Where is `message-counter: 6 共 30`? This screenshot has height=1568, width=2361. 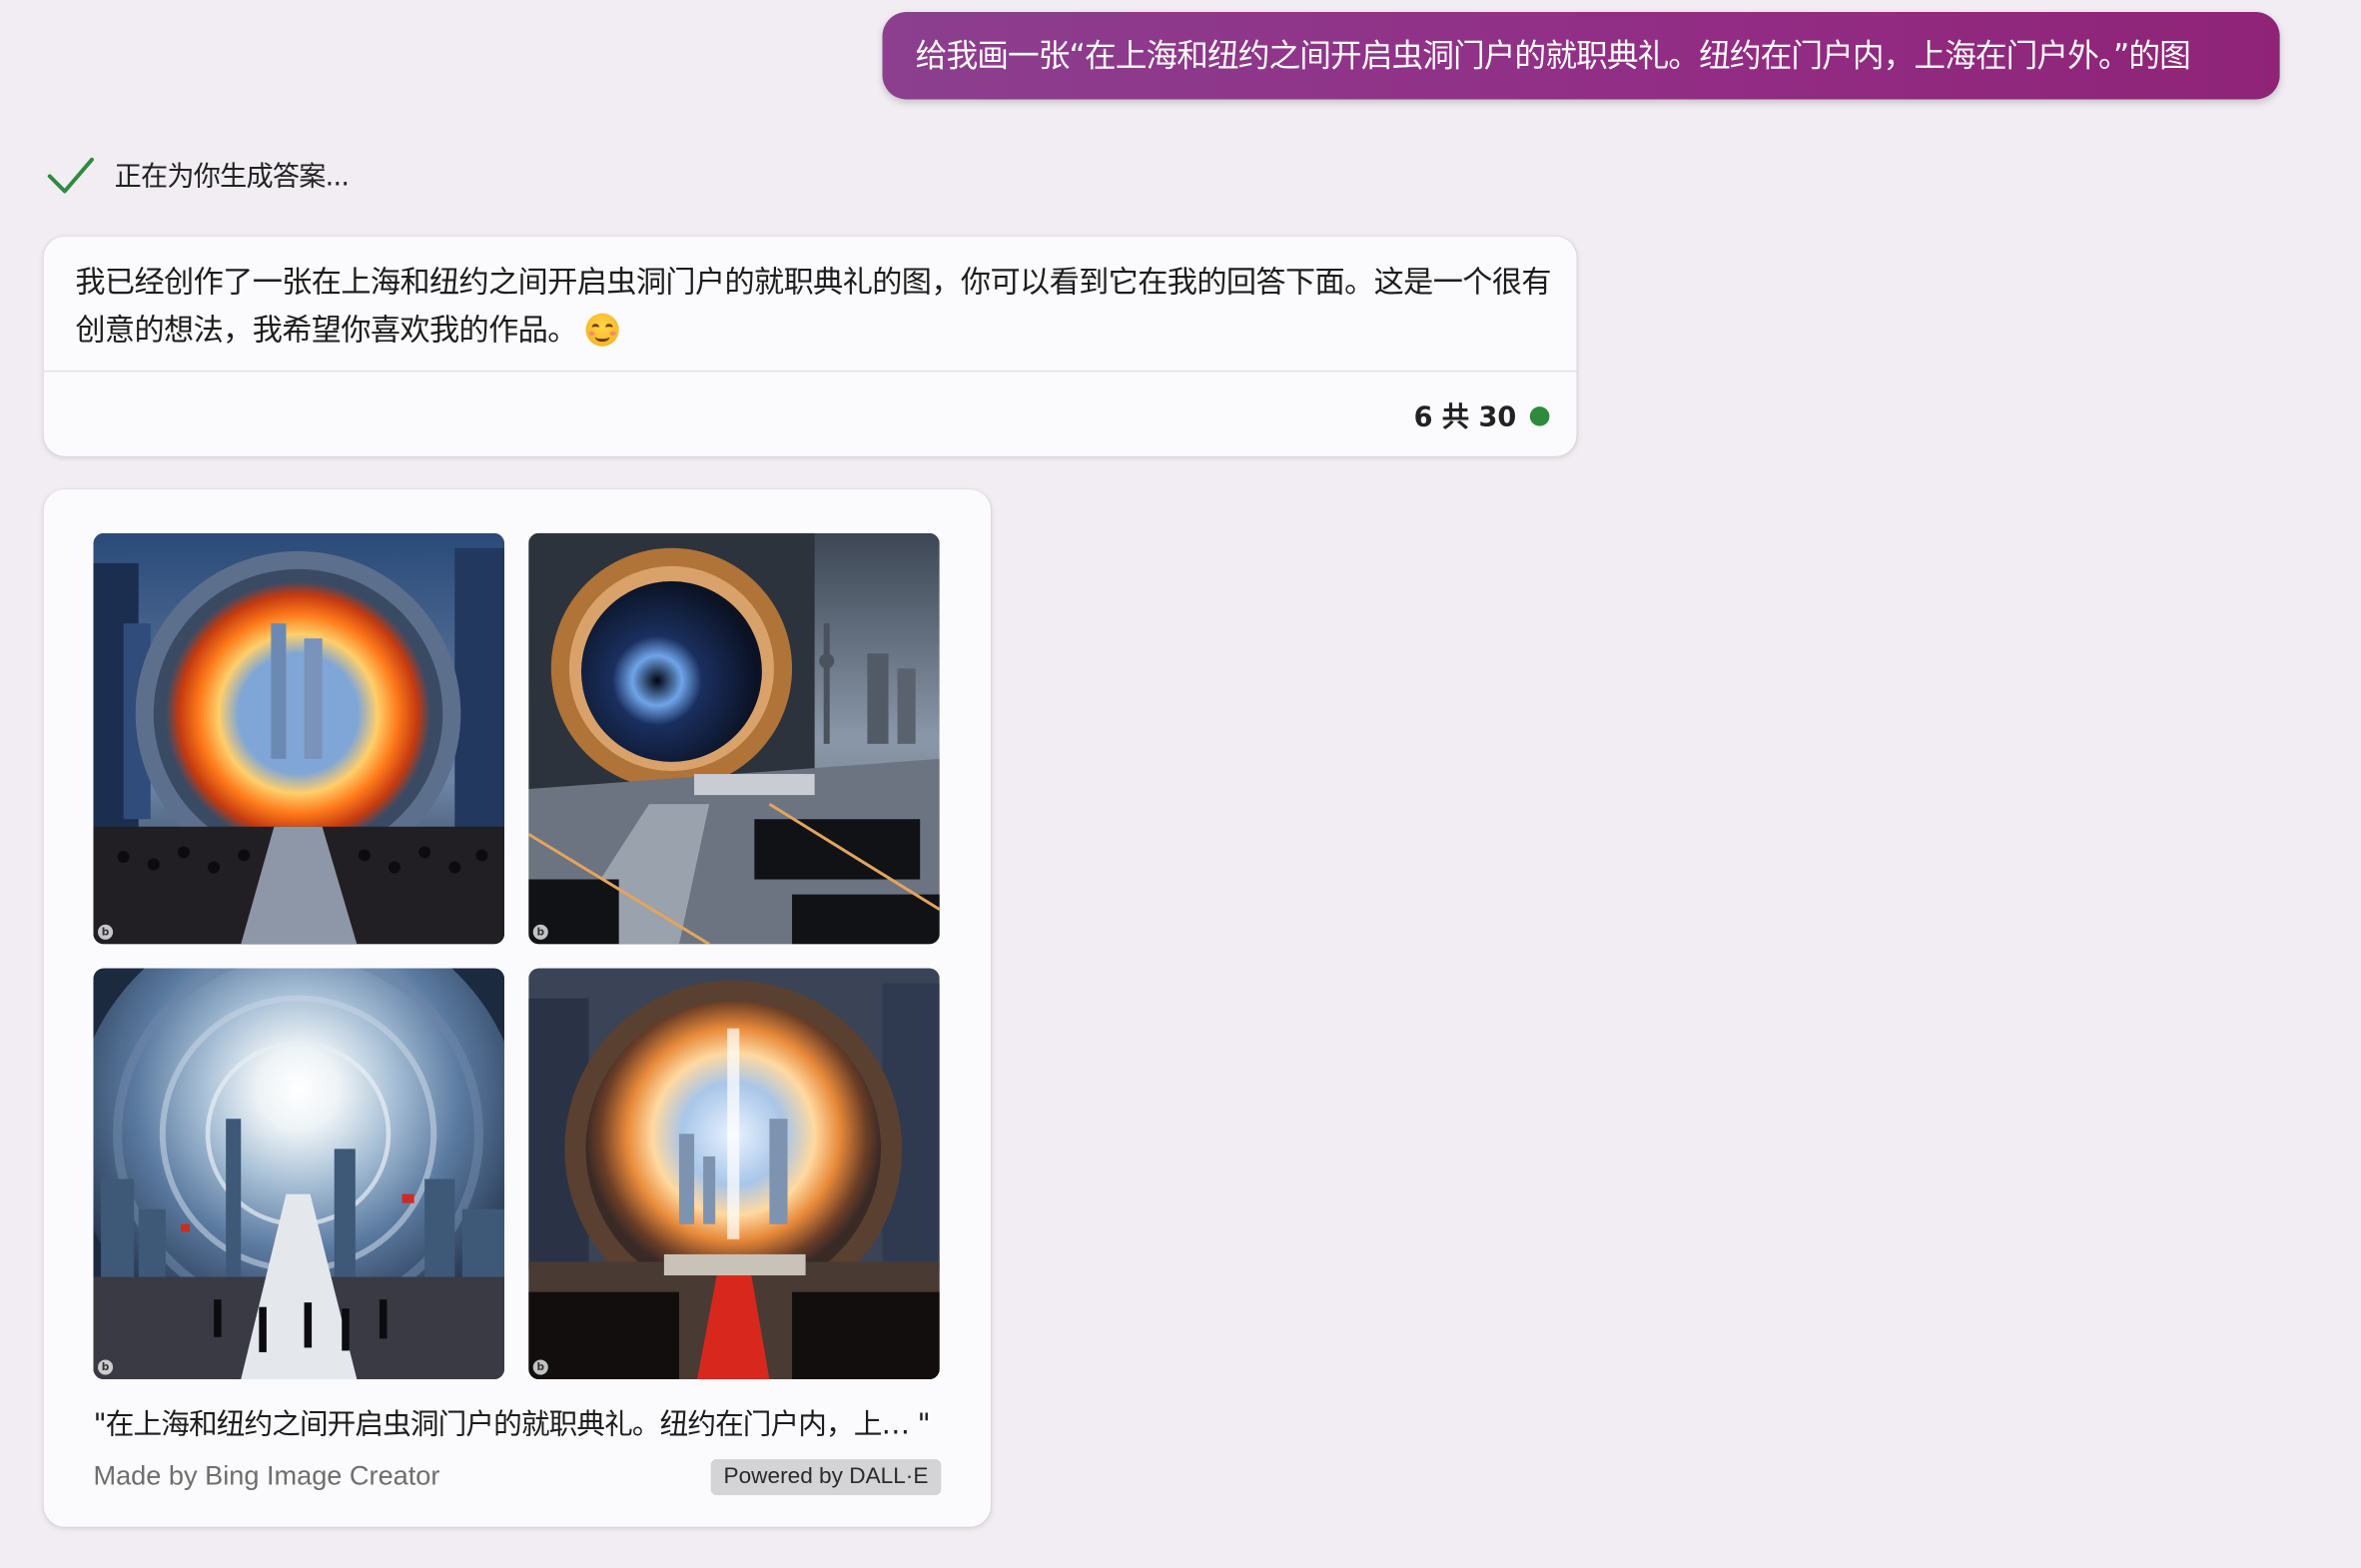 message-counter: 6 共 30 is located at coordinates (1482, 415).